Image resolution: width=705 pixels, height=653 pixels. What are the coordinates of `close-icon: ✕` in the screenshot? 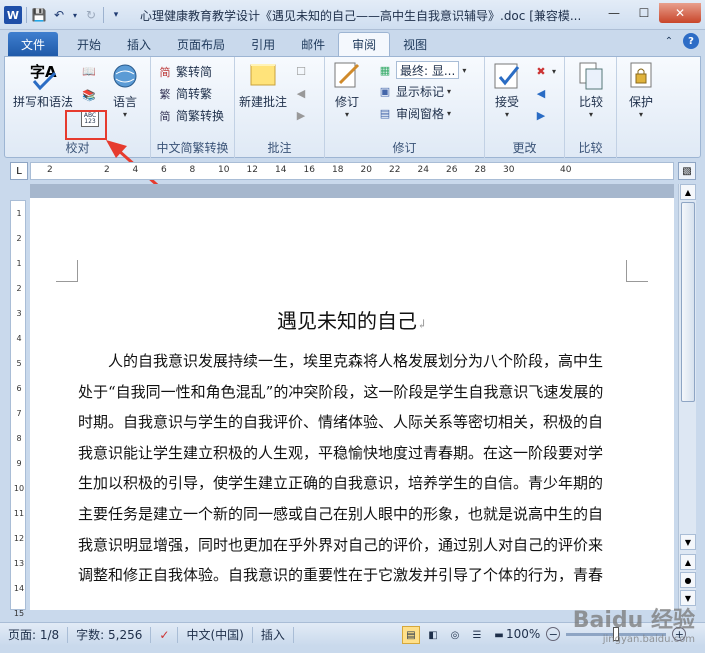 It's located at (680, 13).